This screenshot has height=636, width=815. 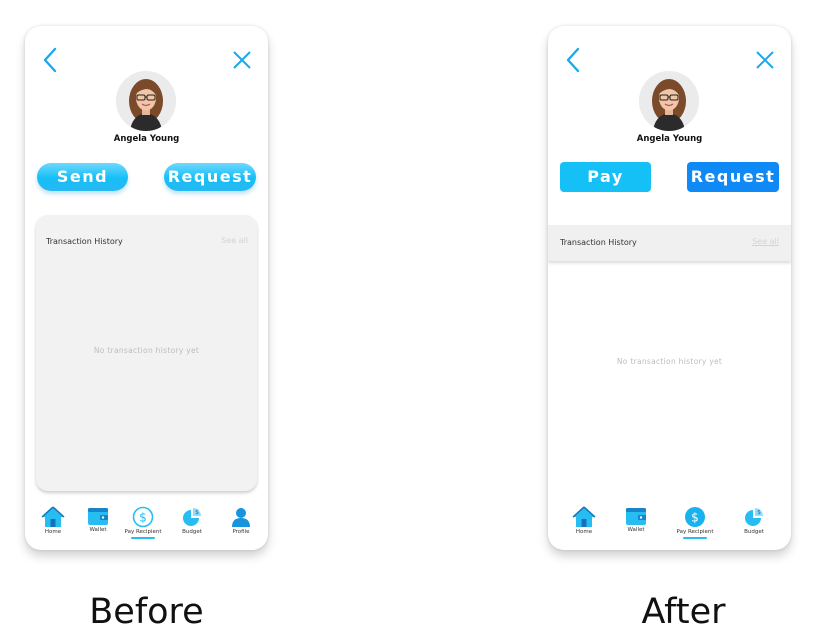 What do you see at coordinates (82, 177) in the screenshot?
I see `send-button: Send` at bounding box center [82, 177].